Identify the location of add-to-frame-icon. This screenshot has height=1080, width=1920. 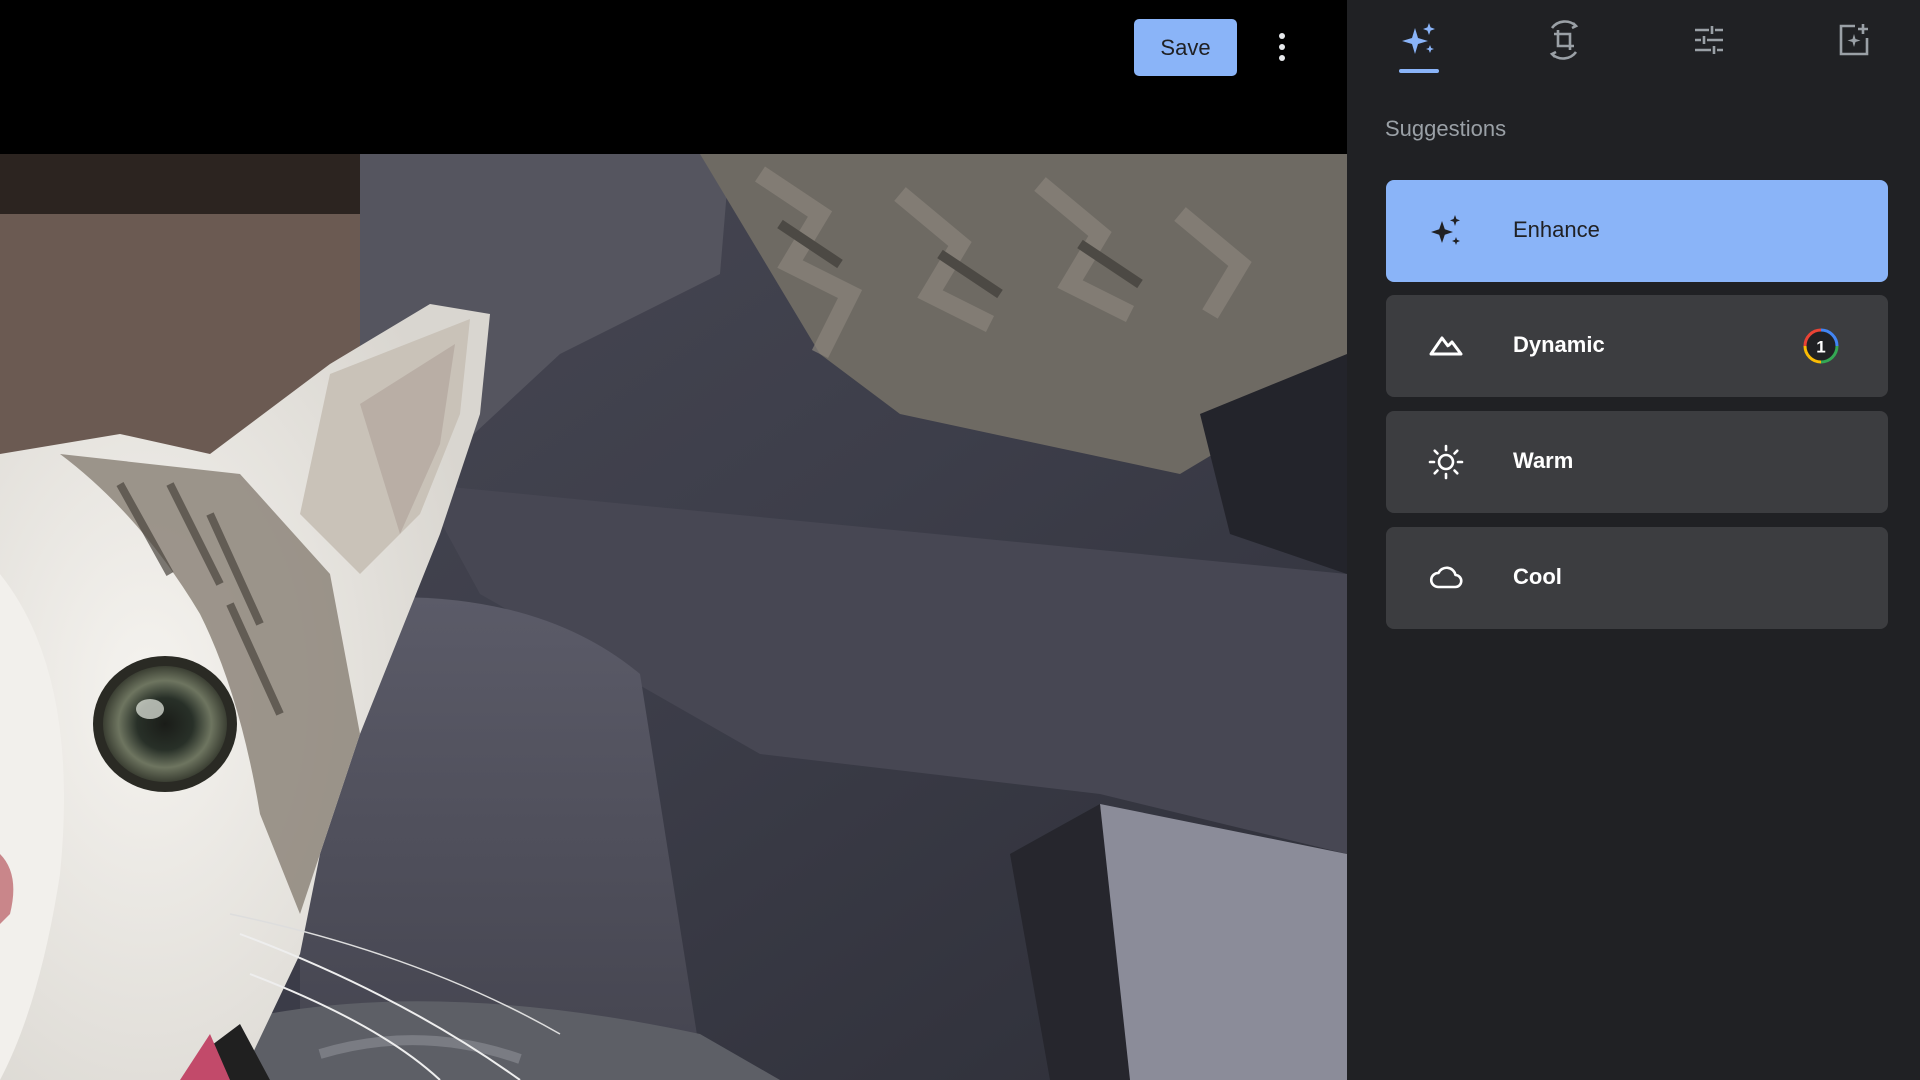
(1854, 40).